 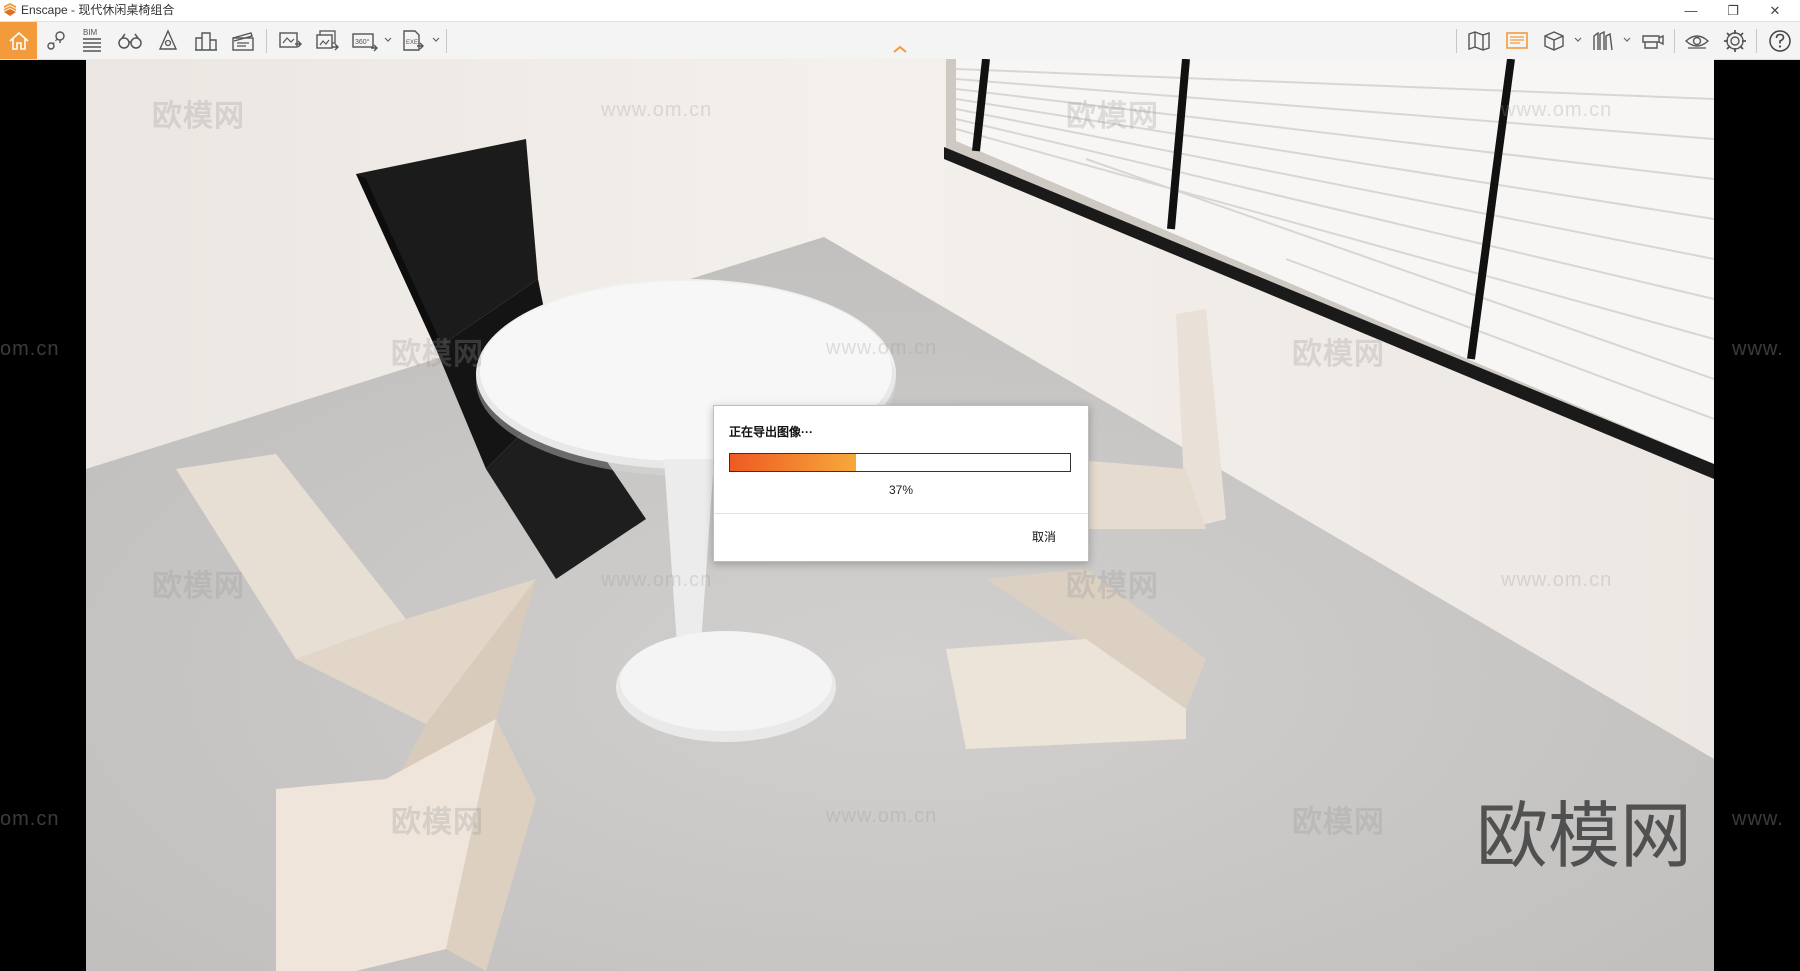 I want to click on binoculars-icon, so click(x=130, y=41).